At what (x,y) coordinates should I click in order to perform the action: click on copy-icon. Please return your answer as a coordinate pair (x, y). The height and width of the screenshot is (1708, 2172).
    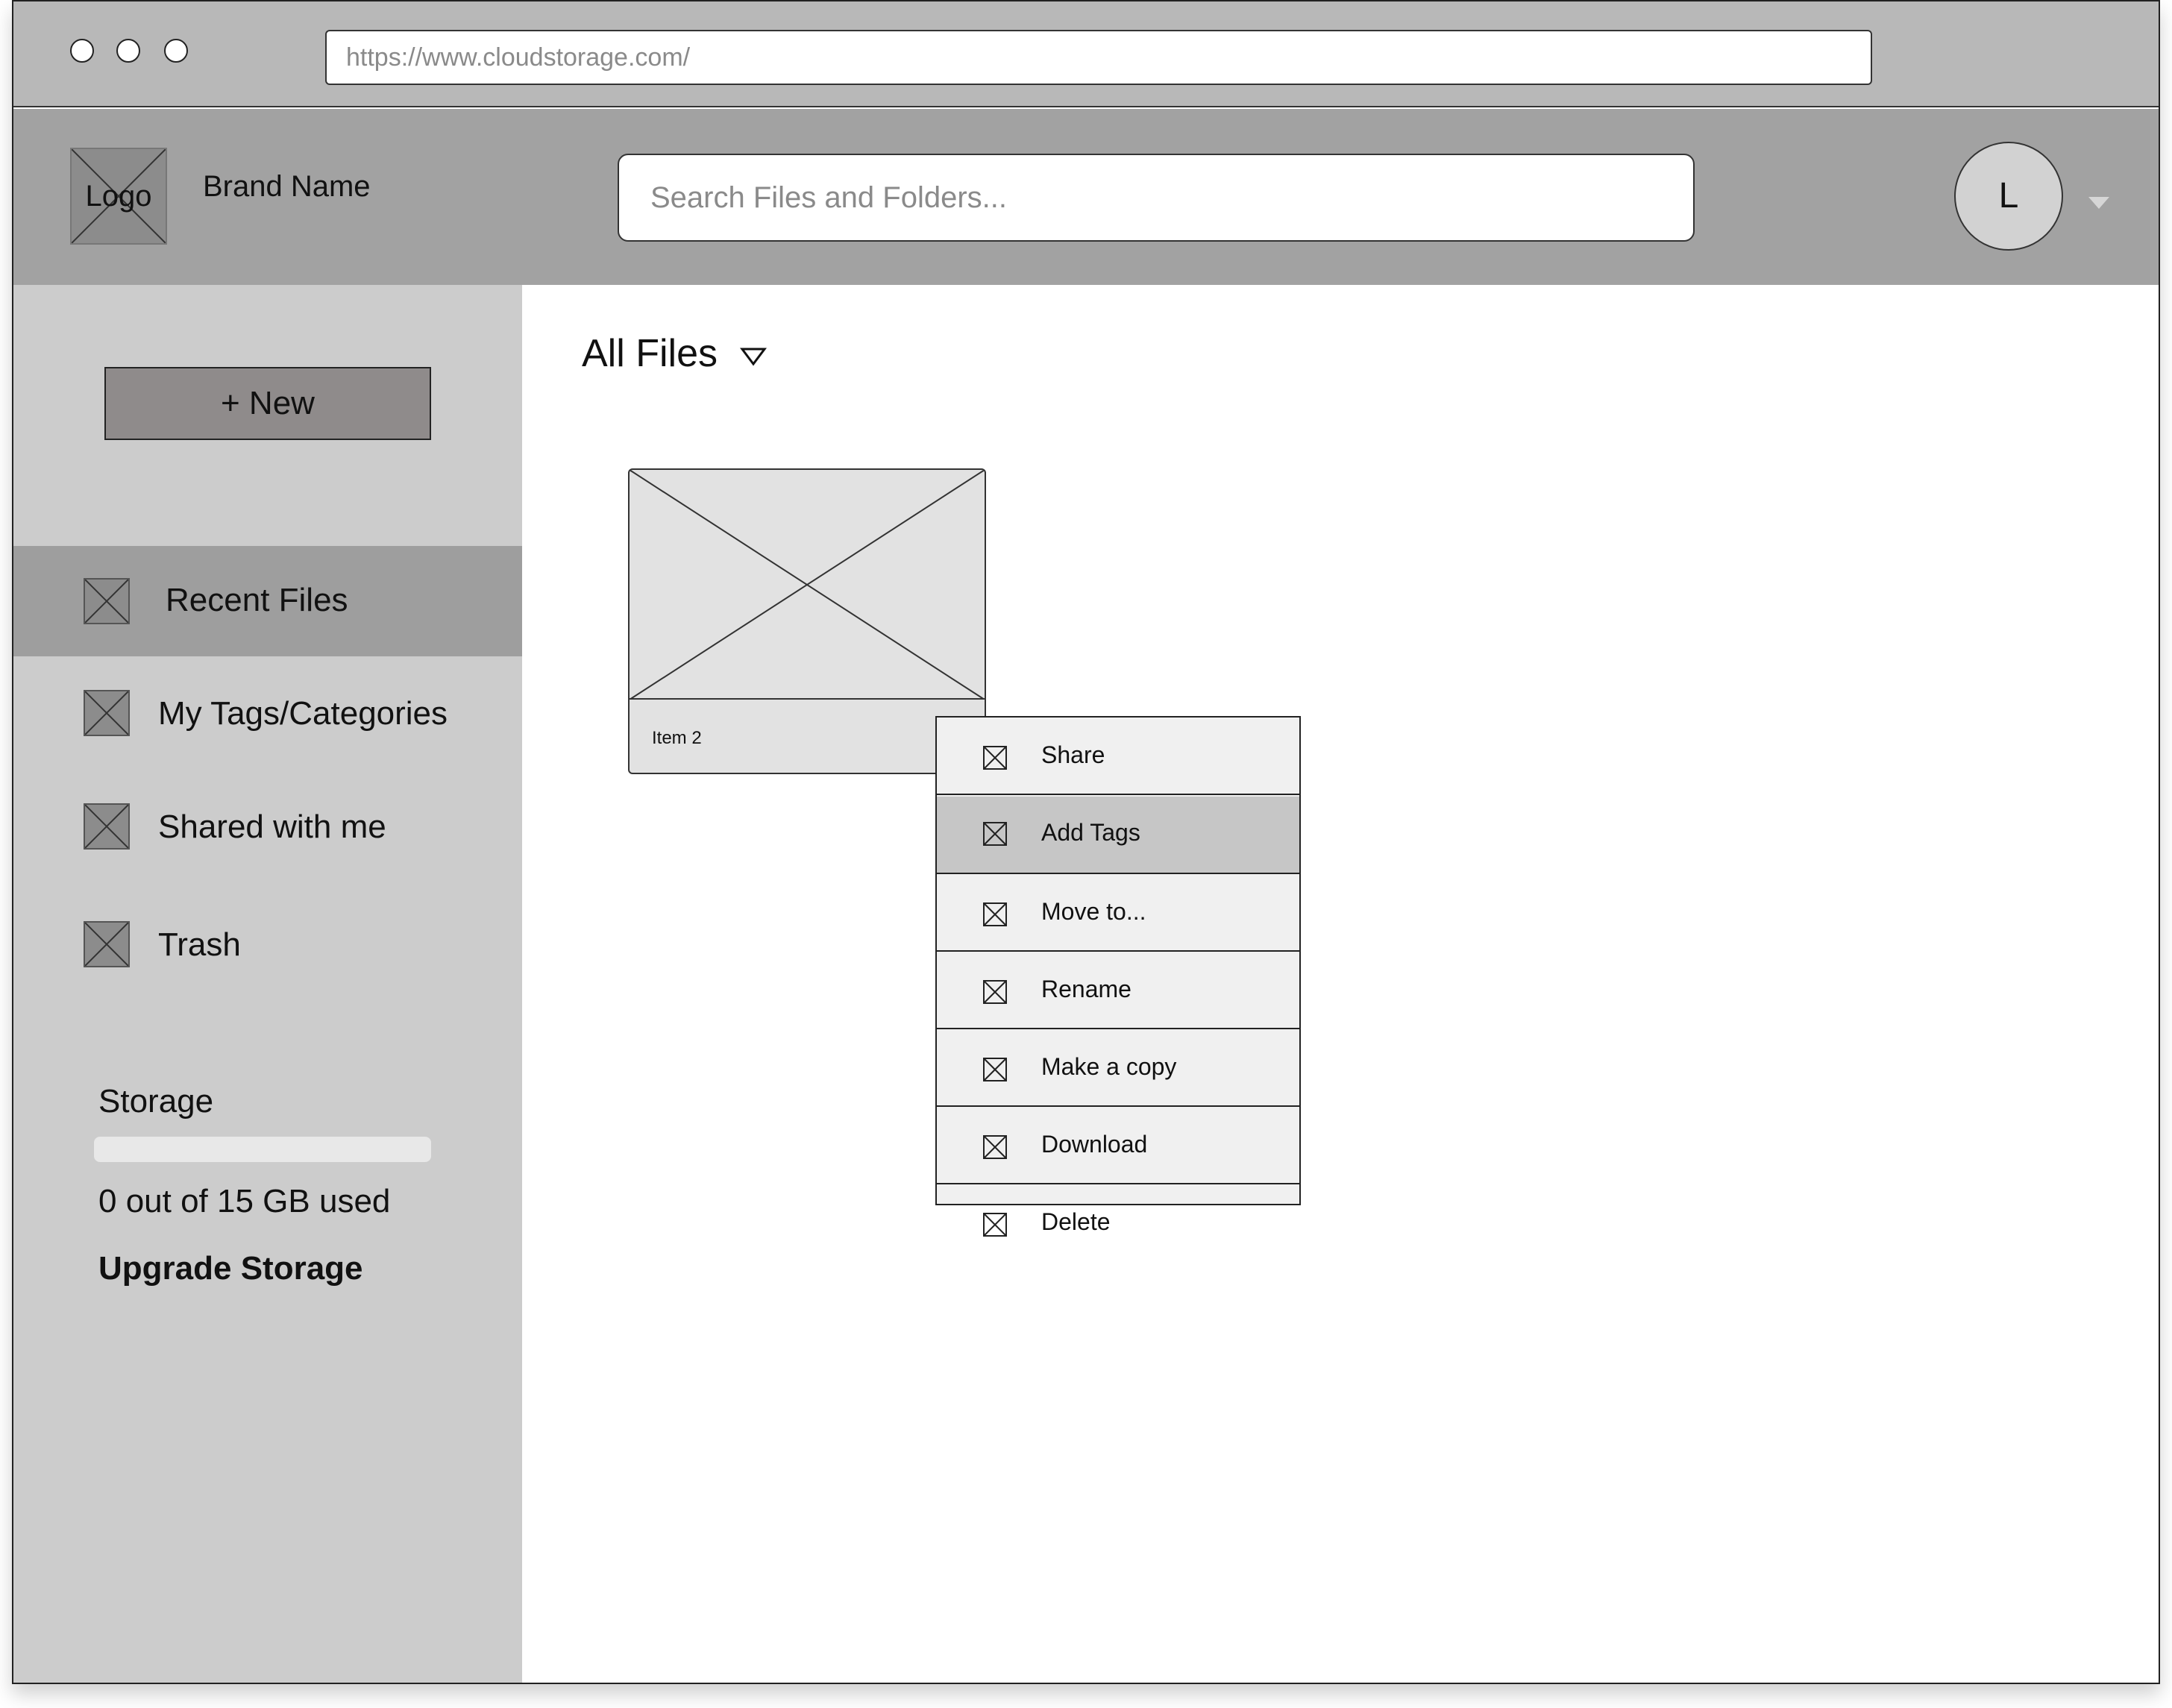
    Looking at the image, I should click on (995, 1069).